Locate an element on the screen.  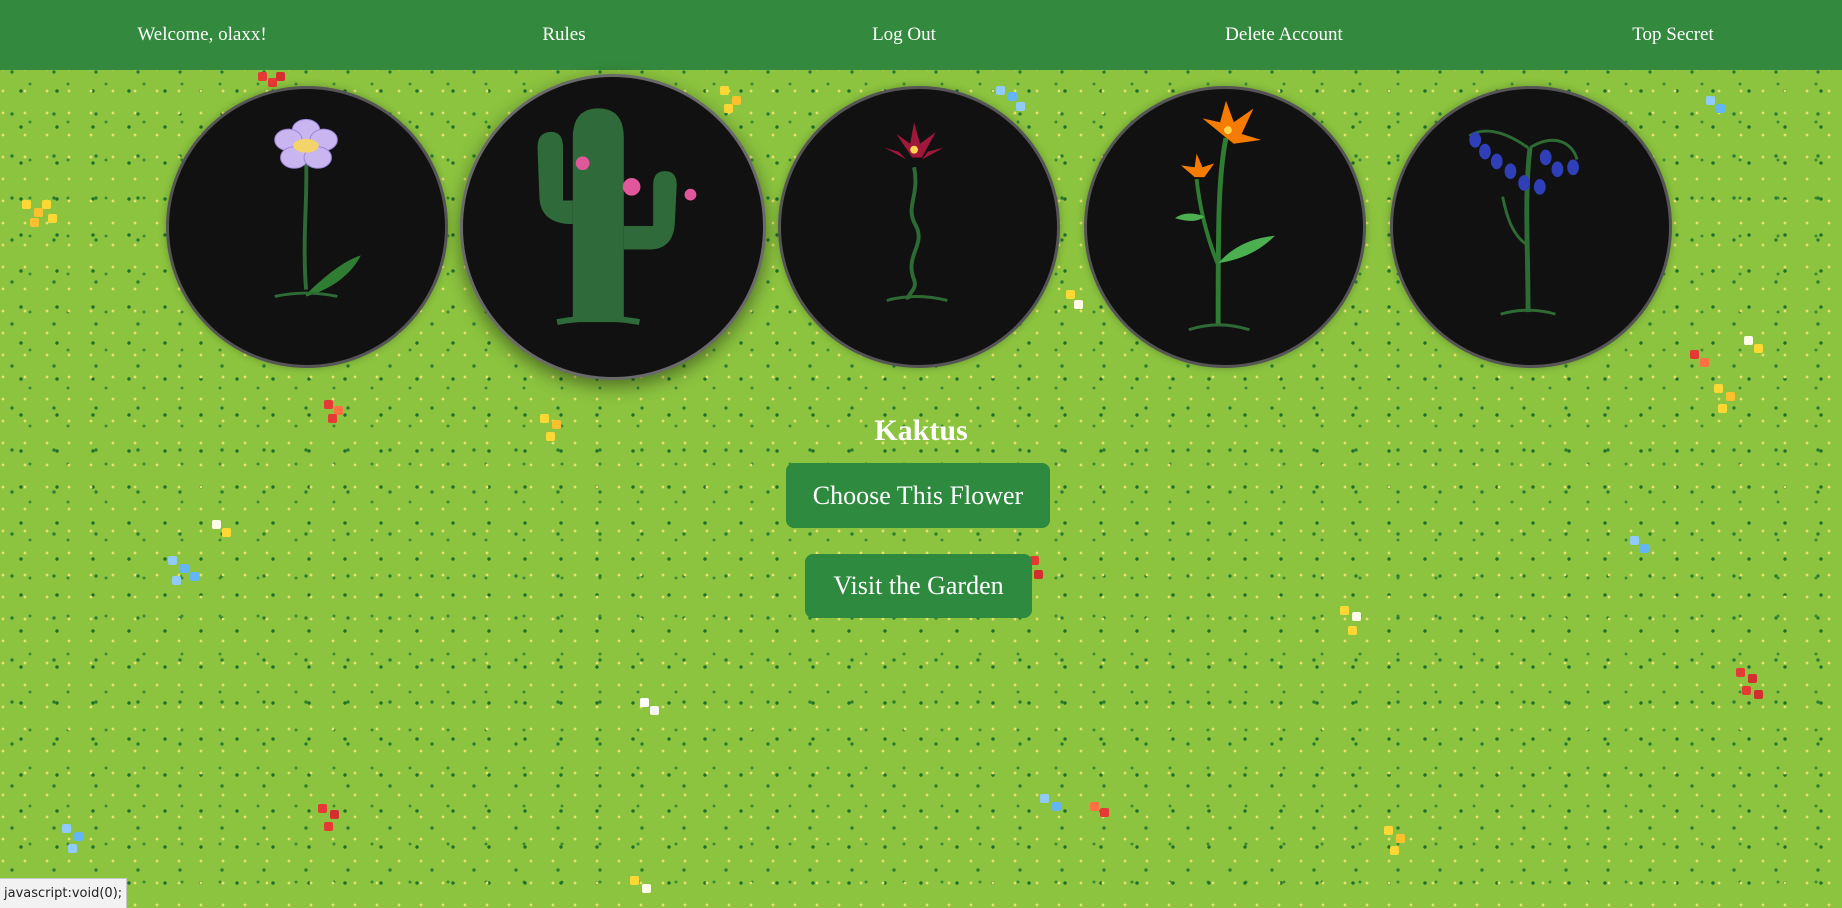
welcome-link: Welcome, olaxx! is located at coordinates (202, 35).